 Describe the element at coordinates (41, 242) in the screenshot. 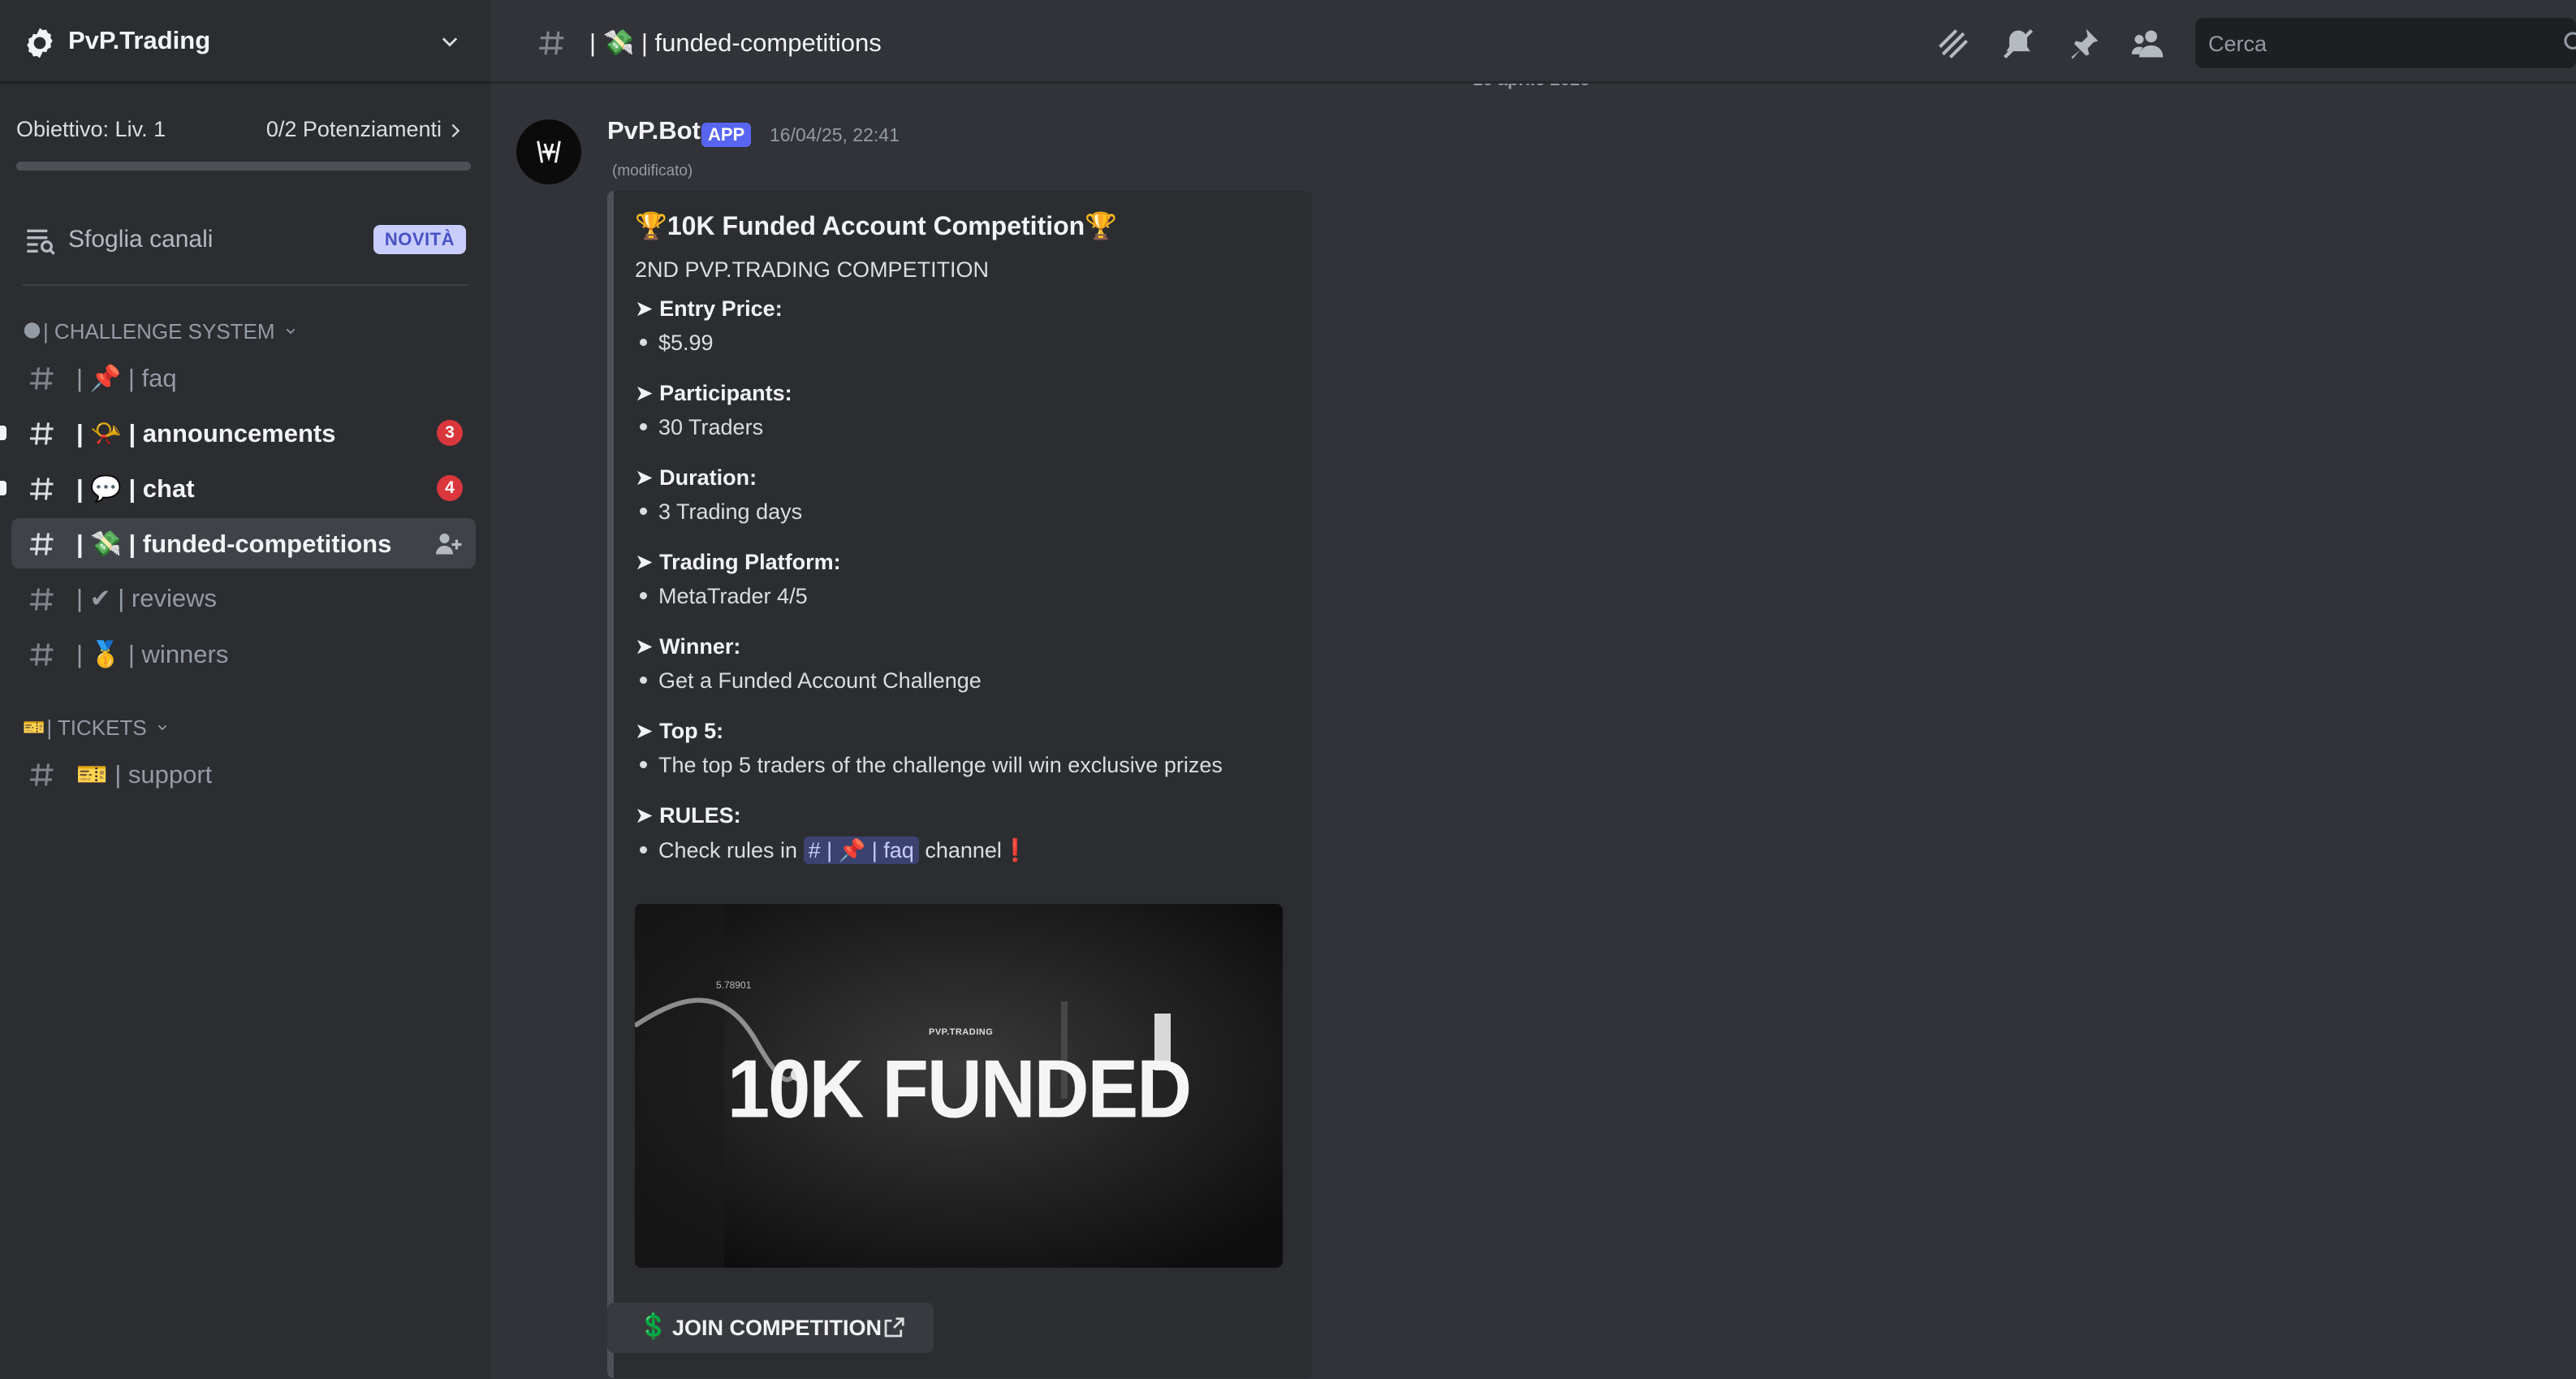

I see `browse-channels-icon` at that location.